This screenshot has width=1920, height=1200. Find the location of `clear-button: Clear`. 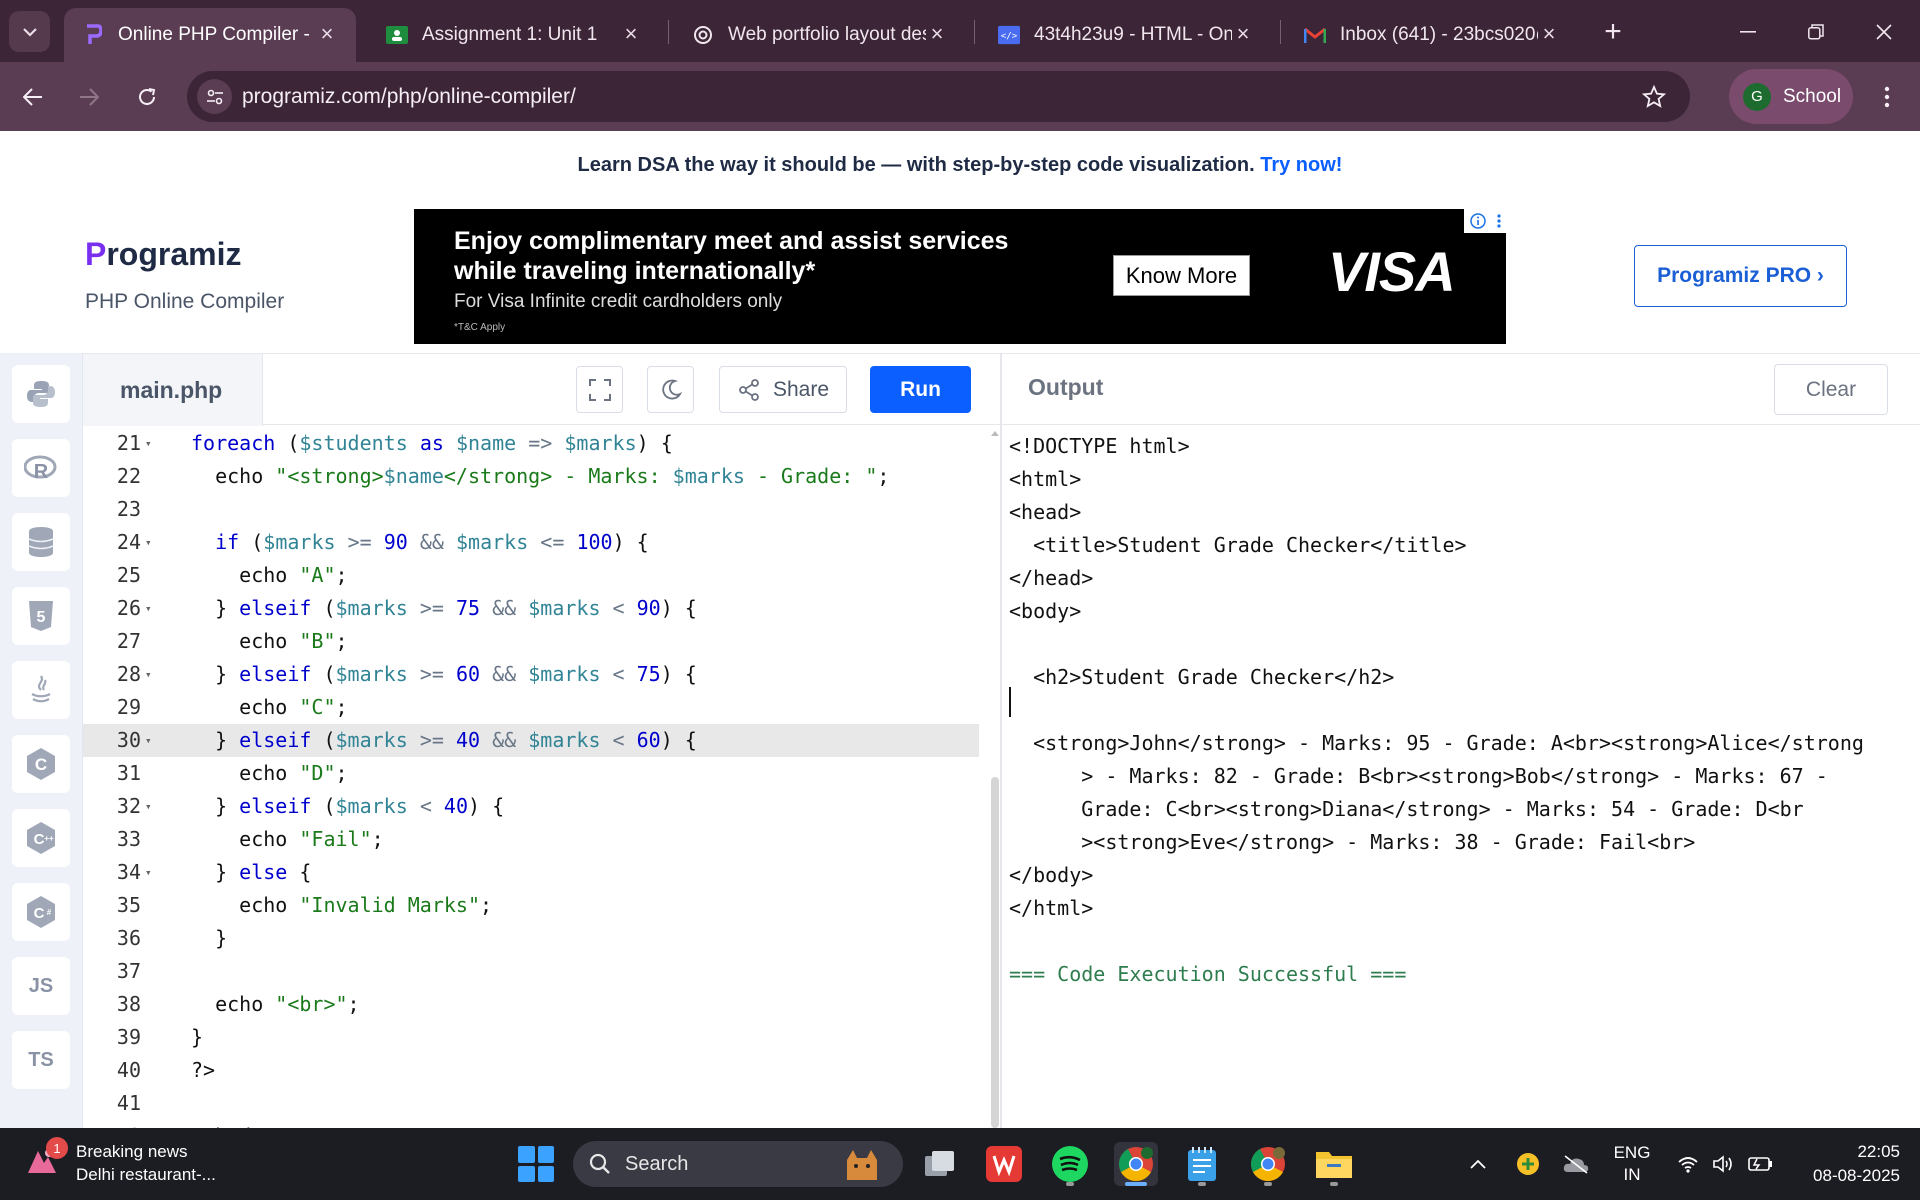

clear-button: Clear is located at coordinates (1831, 389).